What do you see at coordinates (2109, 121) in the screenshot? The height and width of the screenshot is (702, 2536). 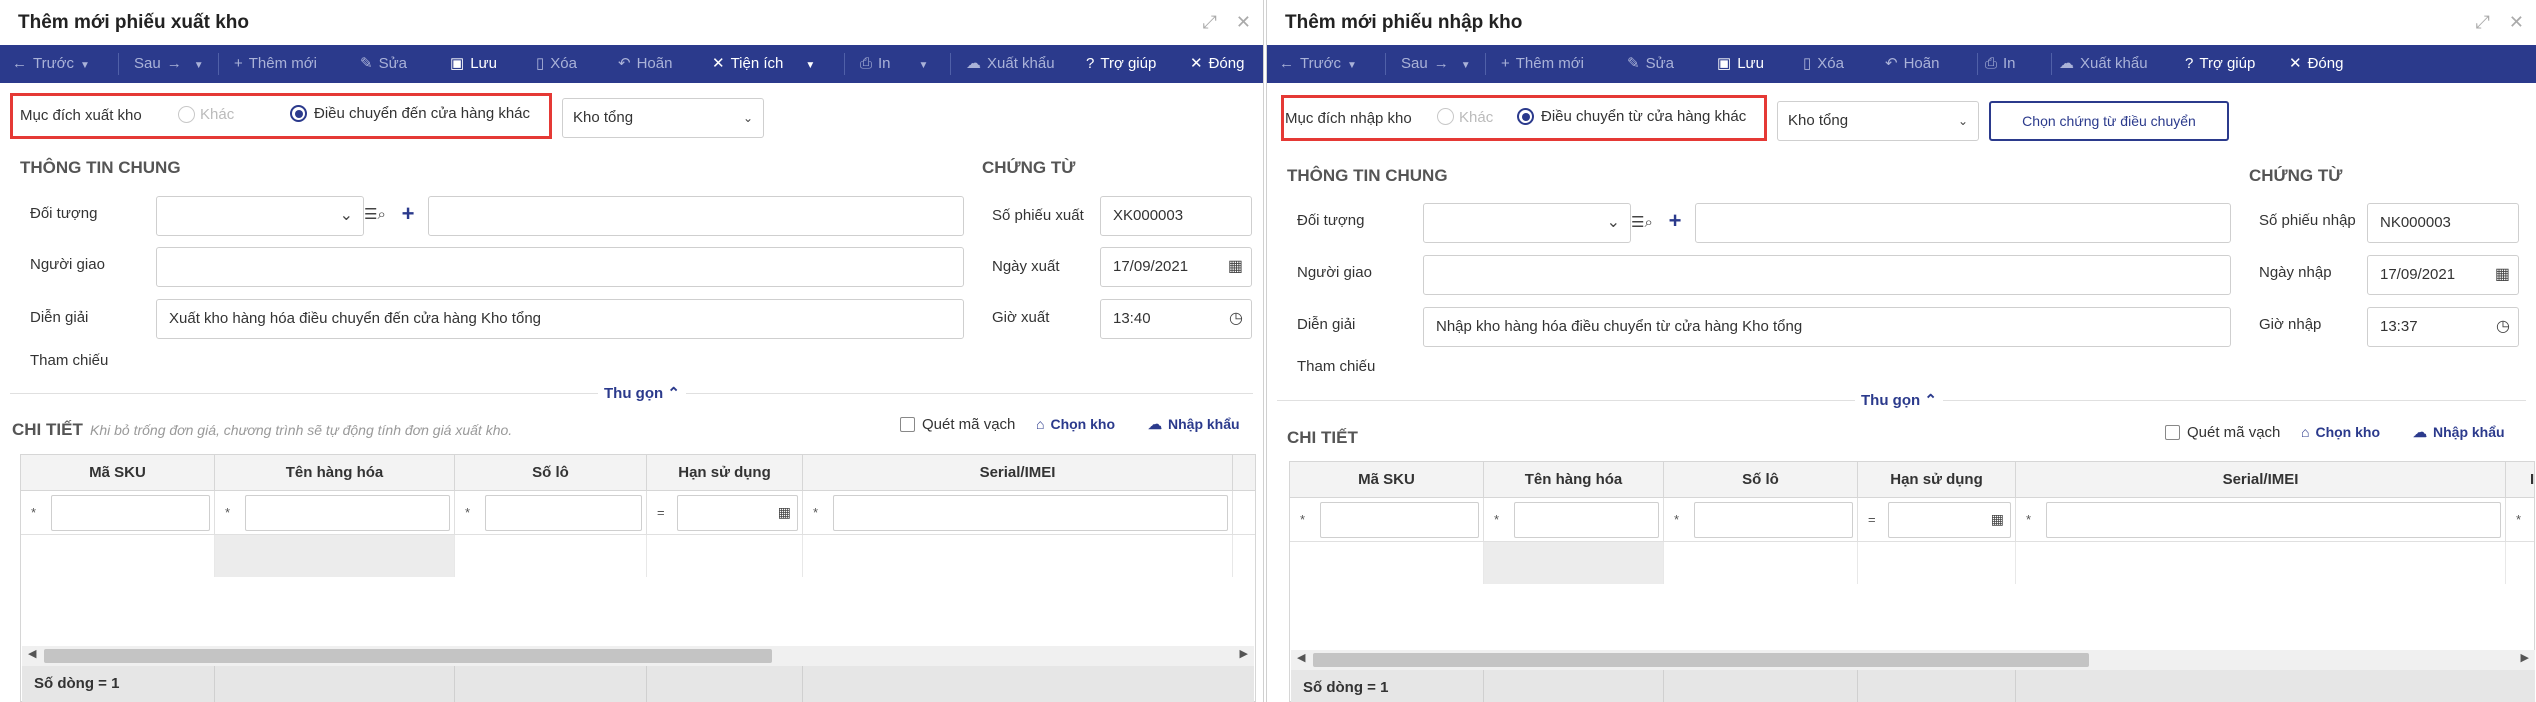 I see `choose-transfer-voucher-button: Chọn chứng từ điều chuyển` at bounding box center [2109, 121].